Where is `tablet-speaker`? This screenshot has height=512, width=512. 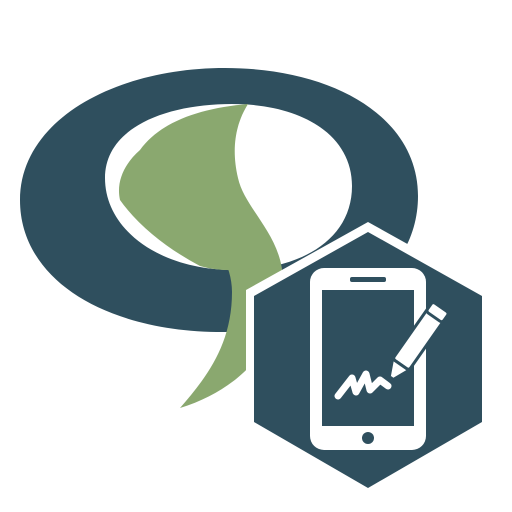
tablet-speaker is located at coordinates (368, 279).